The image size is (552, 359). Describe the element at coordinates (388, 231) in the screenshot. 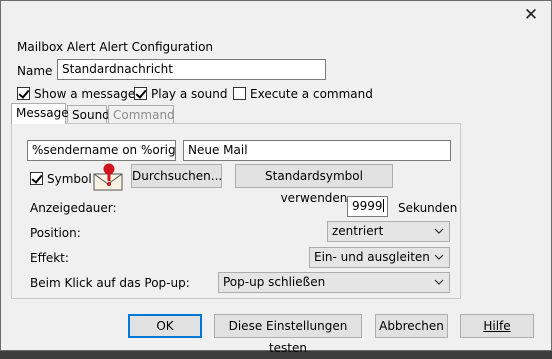

I see `position-select: zentriert` at that location.